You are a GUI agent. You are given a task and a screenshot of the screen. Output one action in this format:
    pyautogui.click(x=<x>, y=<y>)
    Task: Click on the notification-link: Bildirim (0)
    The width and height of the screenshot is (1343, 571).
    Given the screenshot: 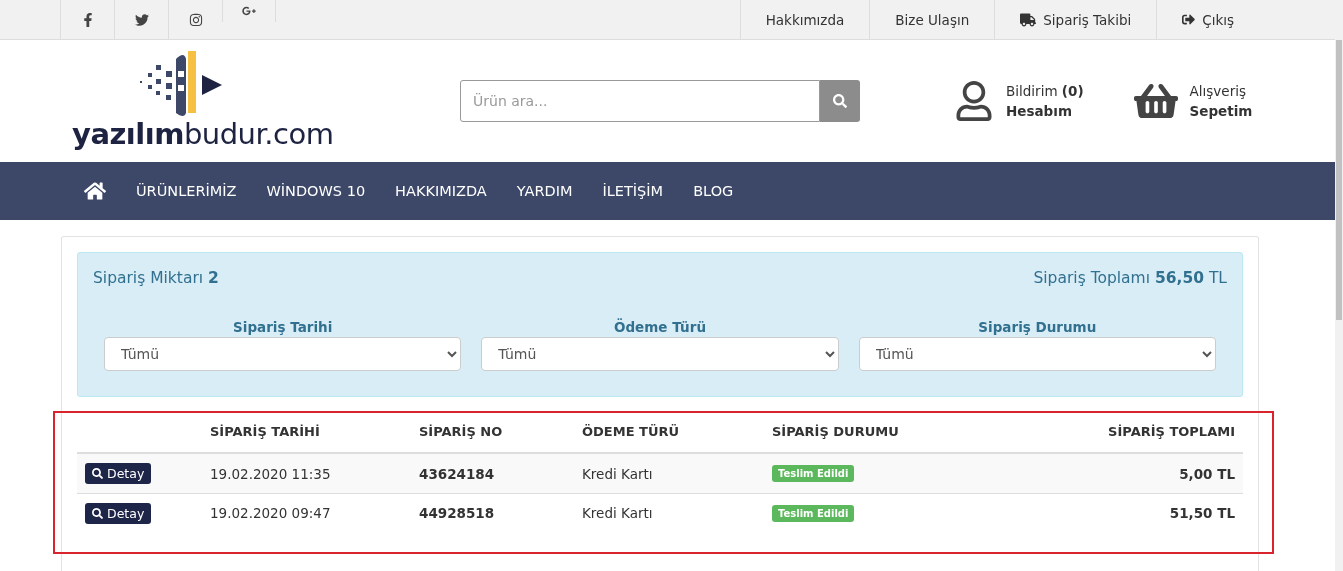 What is the action you would take?
    pyautogui.click(x=1045, y=91)
    